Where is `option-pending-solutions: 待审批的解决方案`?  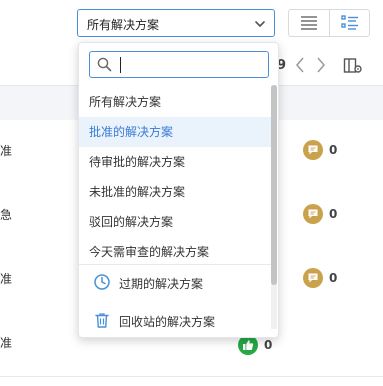 option-pending-solutions: 待审批的解决方案 is located at coordinates (175, 162).